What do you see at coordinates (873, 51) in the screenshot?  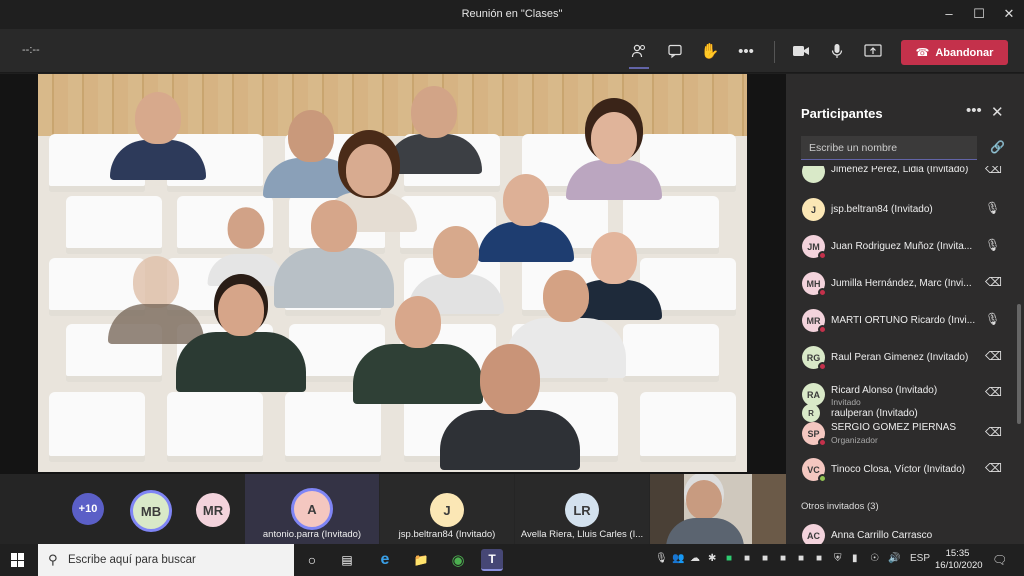 I see `share-screen-icon` at bounding box center [873, 51].